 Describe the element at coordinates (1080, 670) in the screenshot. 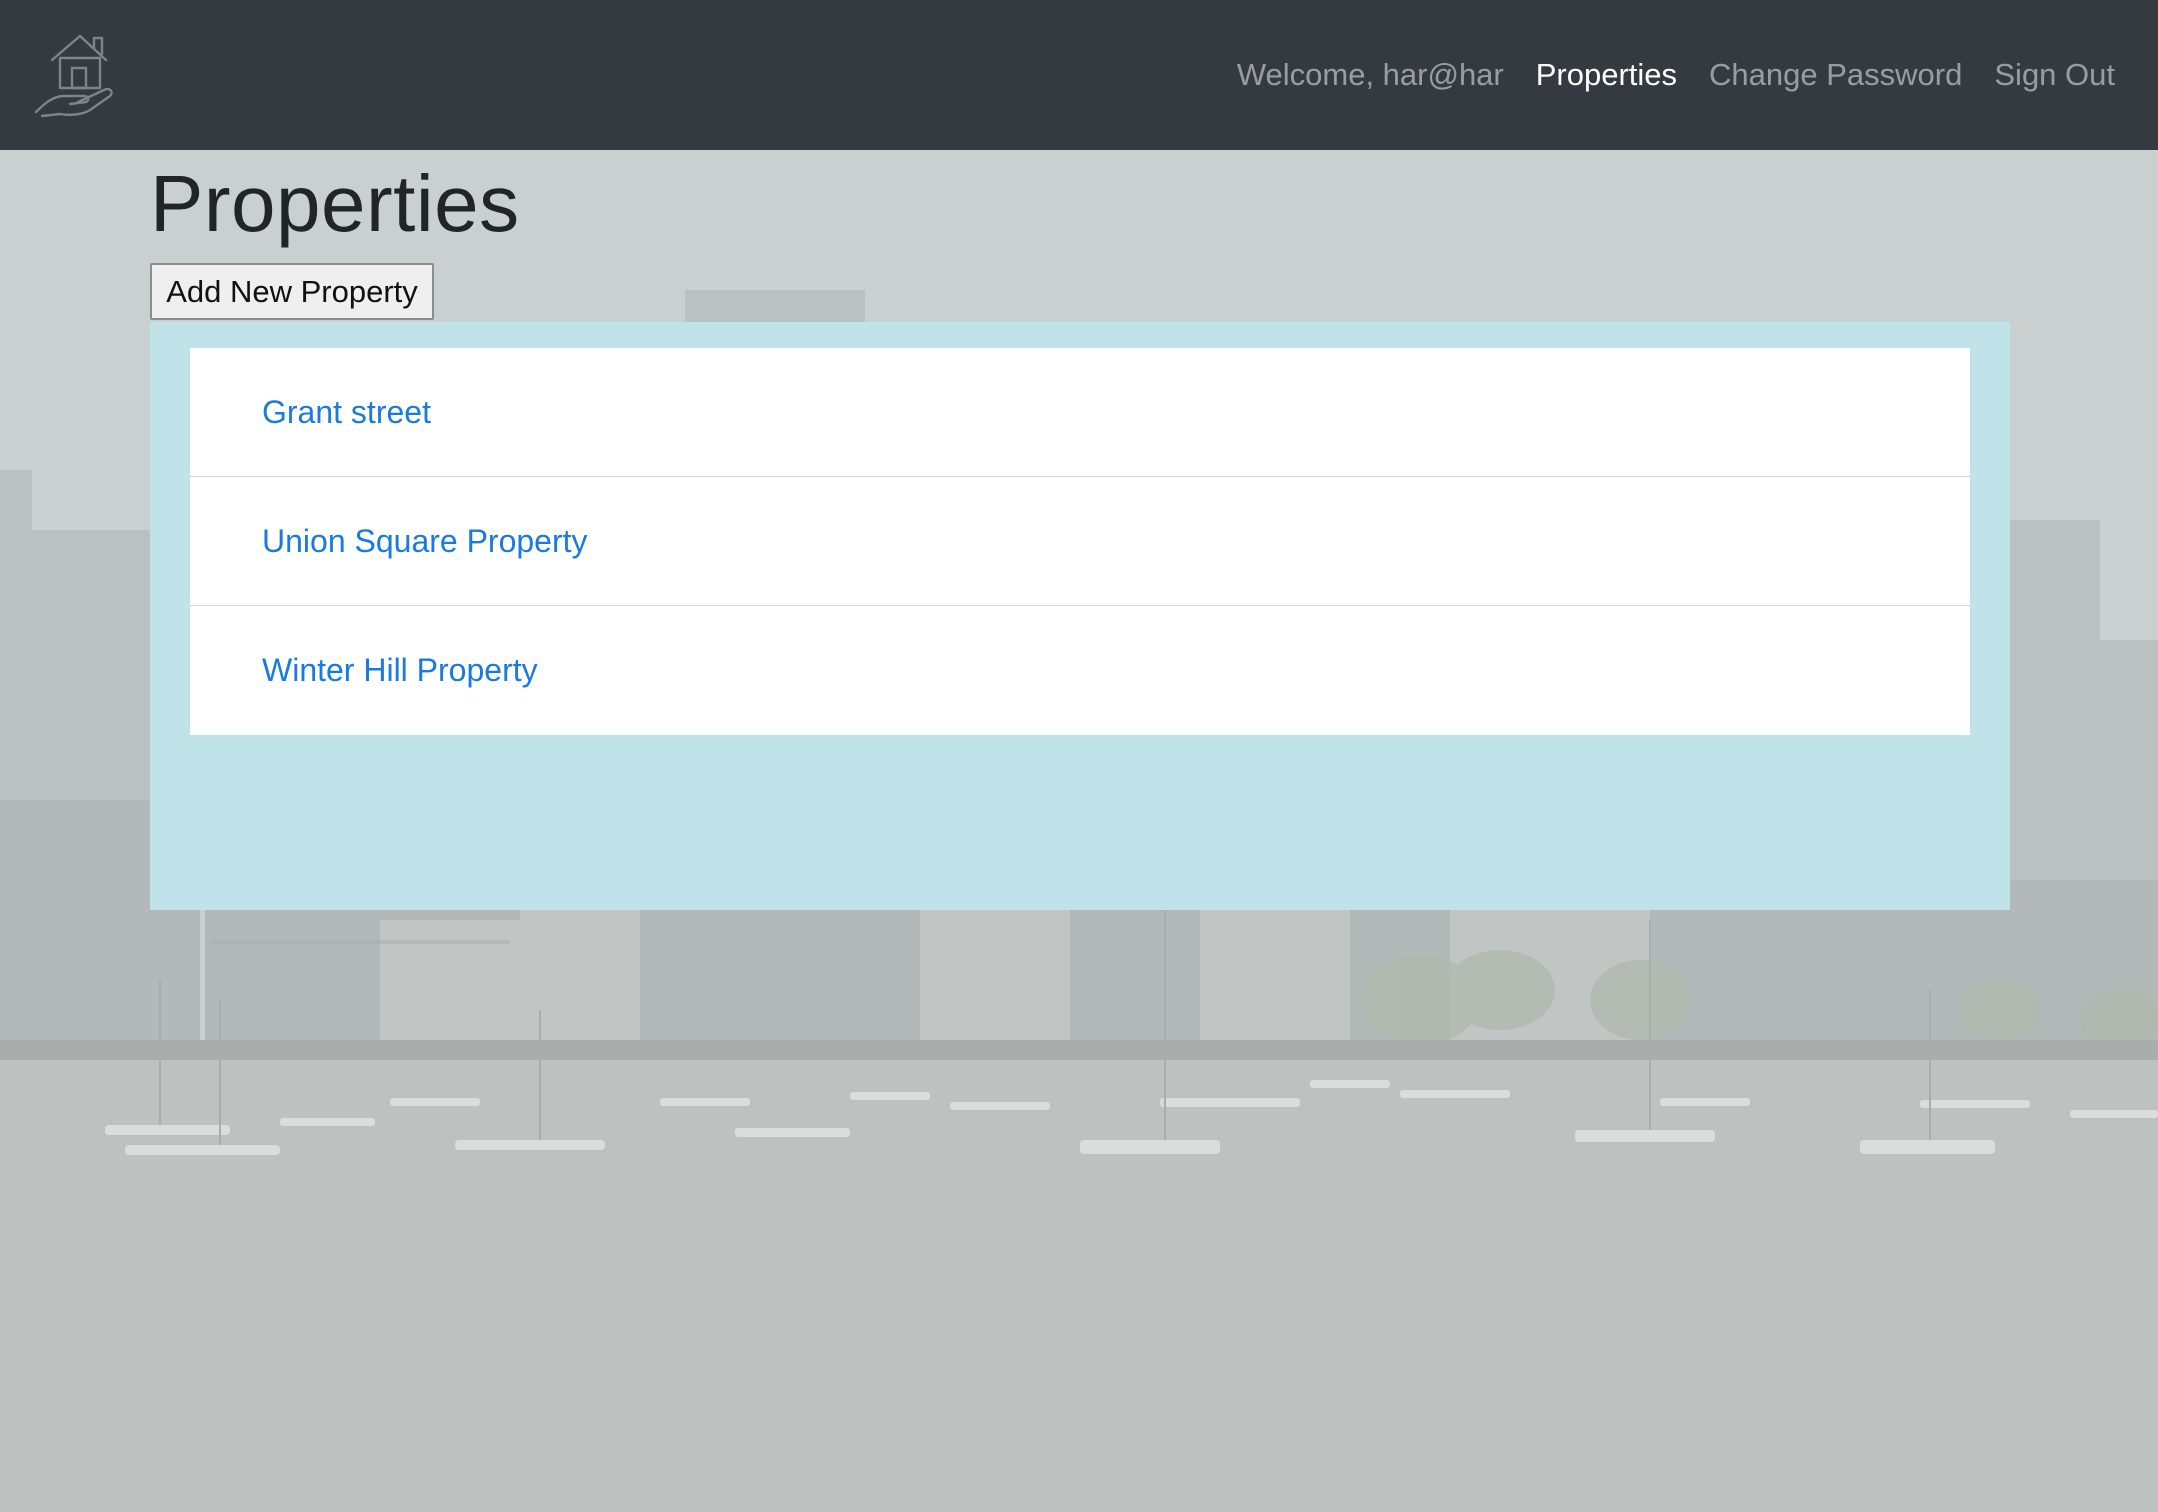

I see `list-item: Winter Hill Property` at that location.